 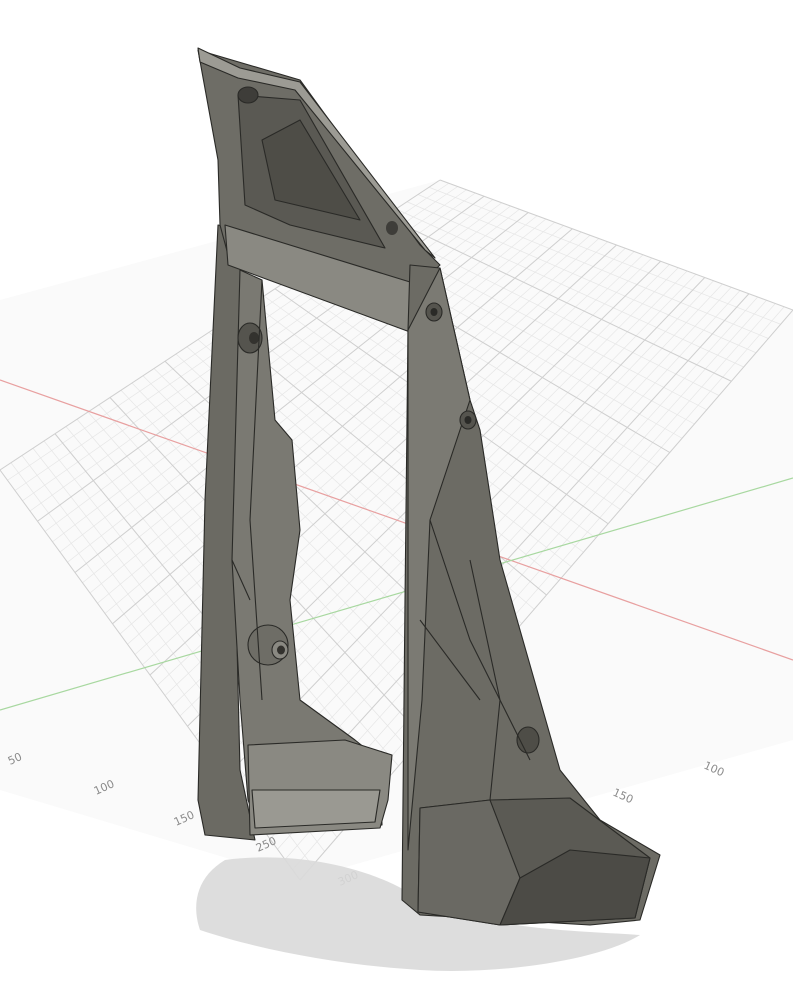 I want to click on tick-label: 150, so click(x=623, y=796).